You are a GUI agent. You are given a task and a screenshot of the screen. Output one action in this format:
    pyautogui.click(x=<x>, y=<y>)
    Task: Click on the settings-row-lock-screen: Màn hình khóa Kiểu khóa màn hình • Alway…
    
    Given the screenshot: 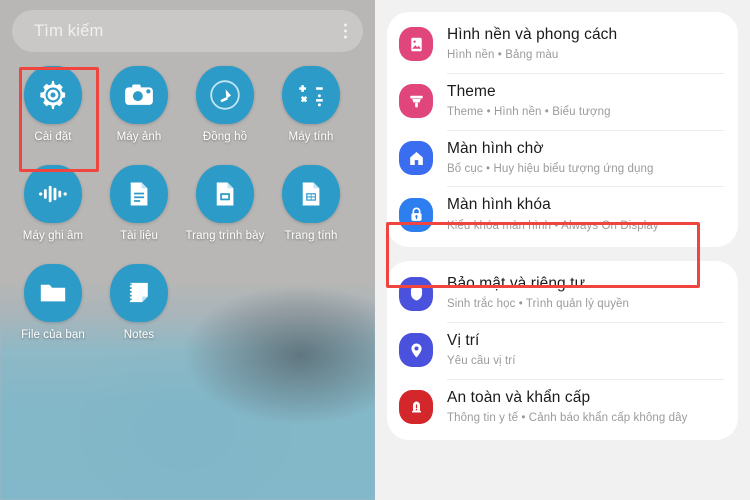 What is the action you would take?
    pyautogui.click(x=562, y=214)
    